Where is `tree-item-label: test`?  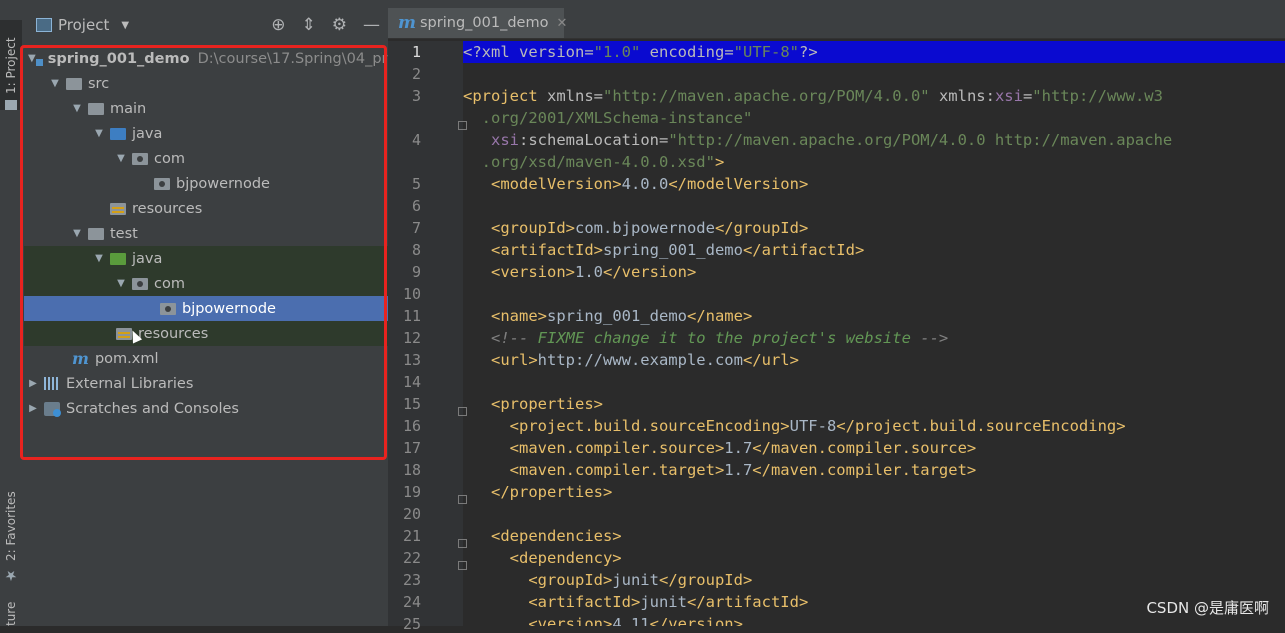 tree-item-label: test is located at coordinates (124, 233).